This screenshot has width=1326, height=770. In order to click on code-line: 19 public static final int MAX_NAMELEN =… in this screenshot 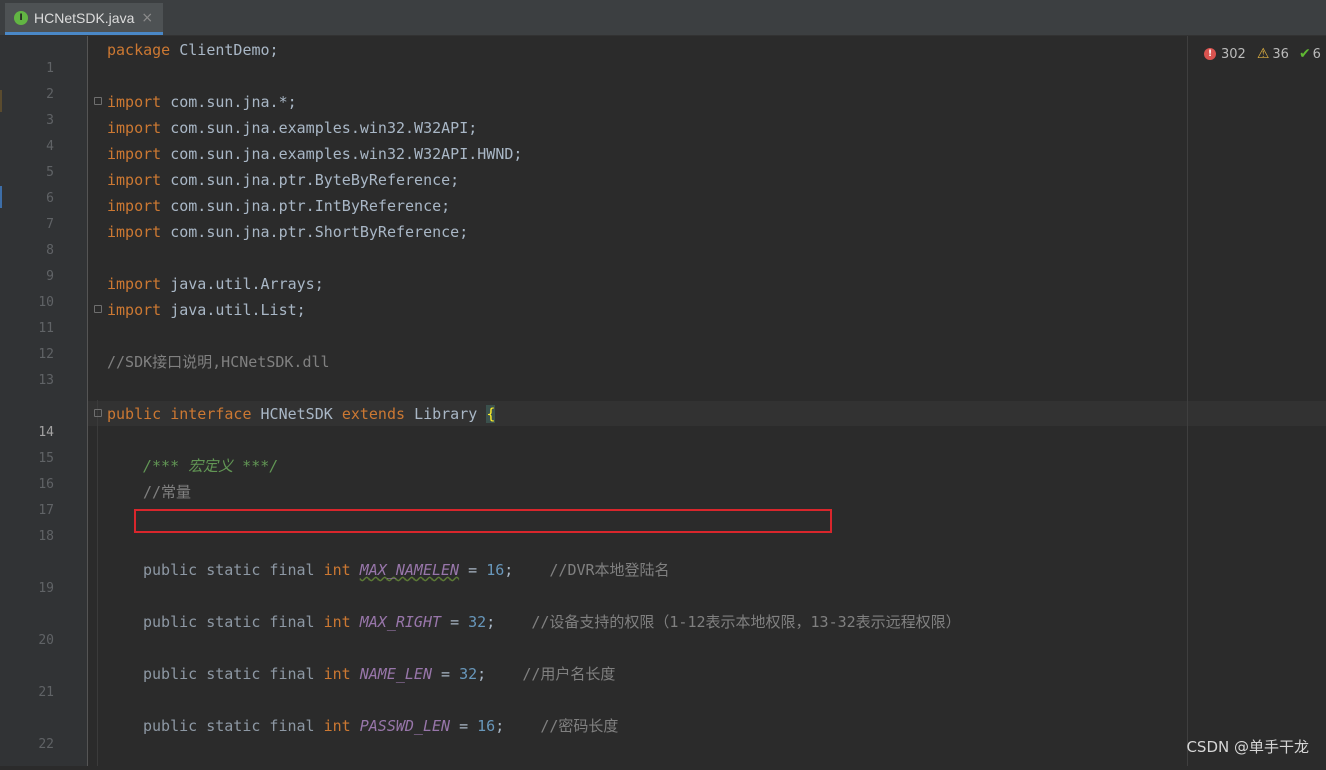, I will do `click(593, 576)`.